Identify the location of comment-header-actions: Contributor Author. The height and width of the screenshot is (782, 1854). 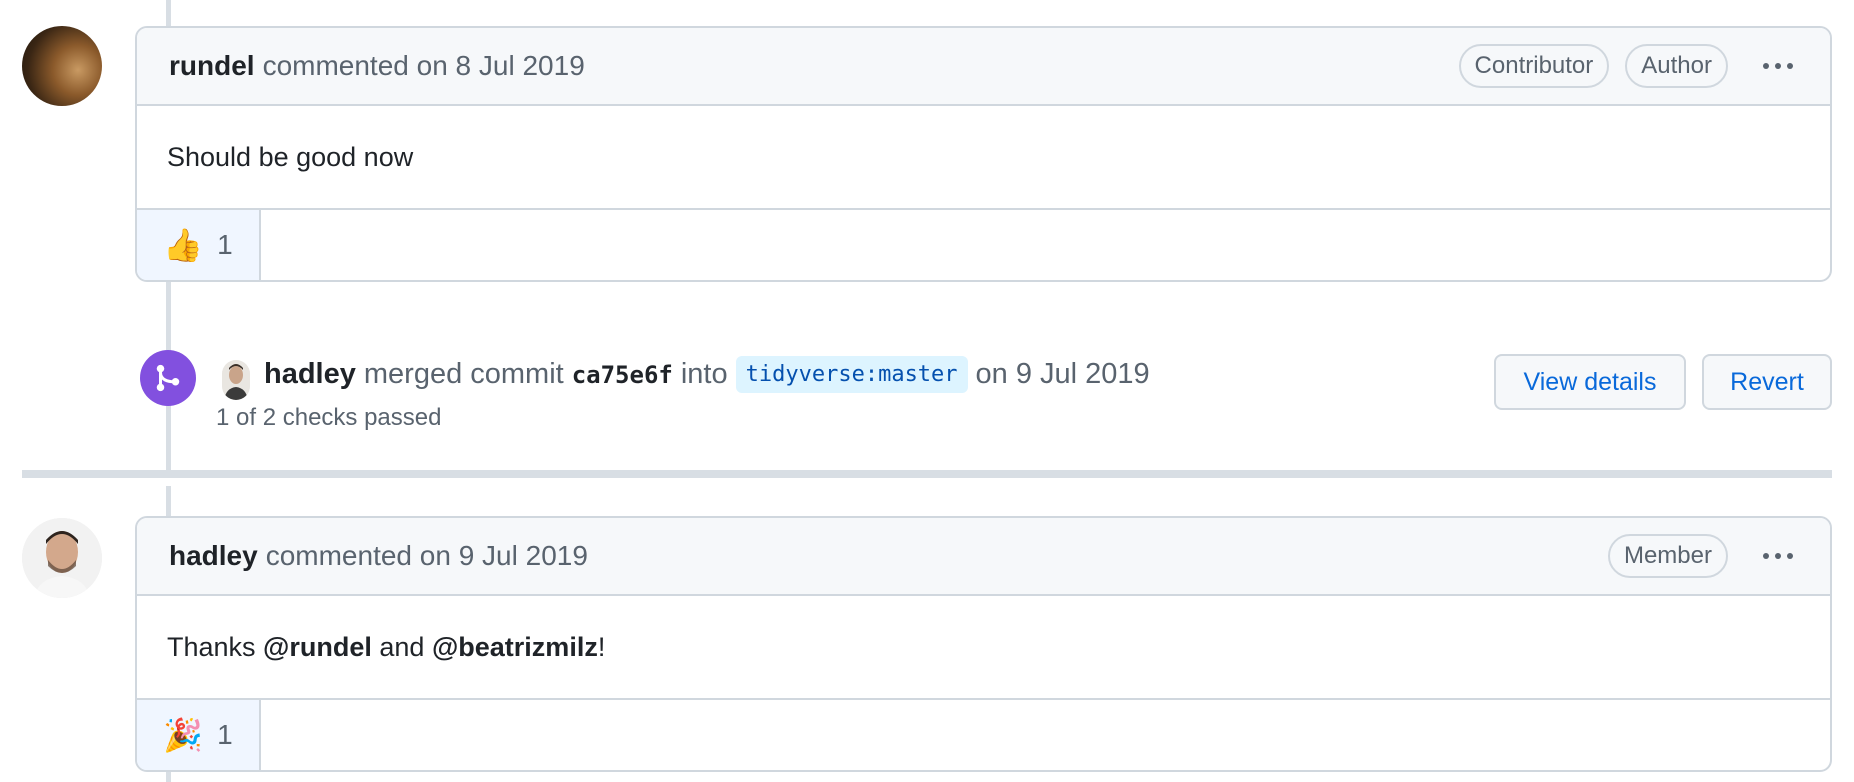
(1630, 66).